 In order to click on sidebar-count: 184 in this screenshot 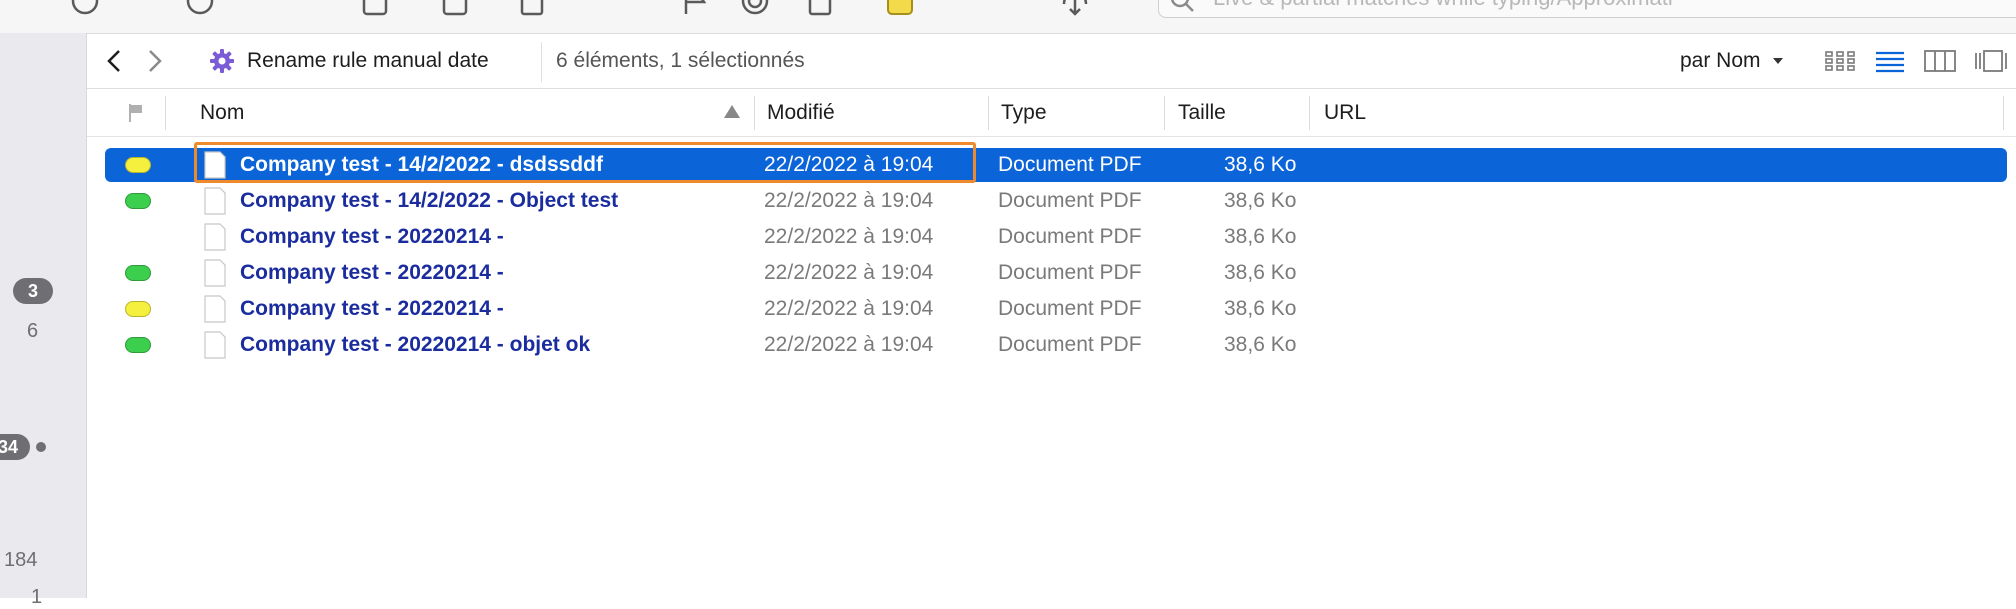, I will do `click(20, 560)`.